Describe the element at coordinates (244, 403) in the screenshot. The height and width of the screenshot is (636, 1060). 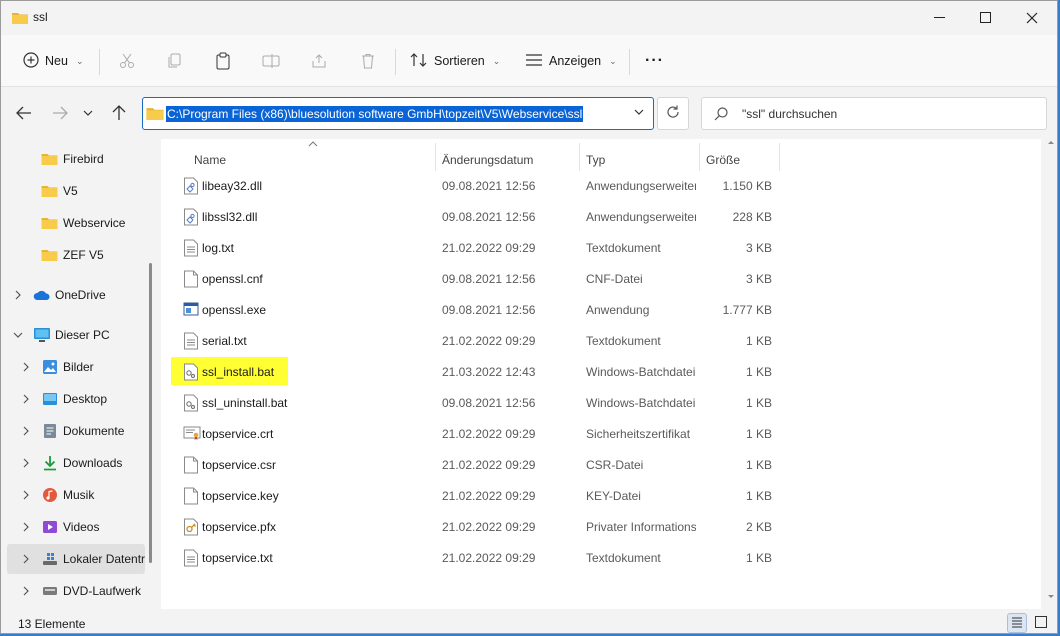
I see `file-name: ssl_uninstall.bat` at that location.